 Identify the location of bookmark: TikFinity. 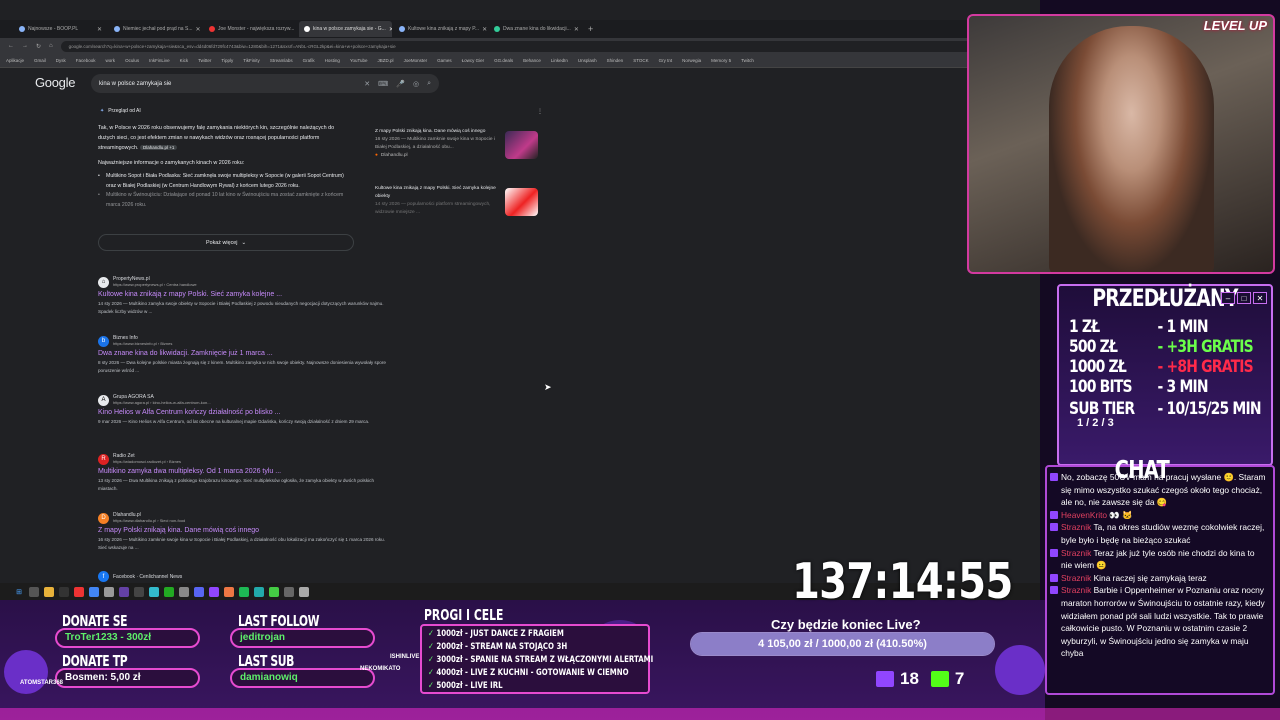
(251, 60).